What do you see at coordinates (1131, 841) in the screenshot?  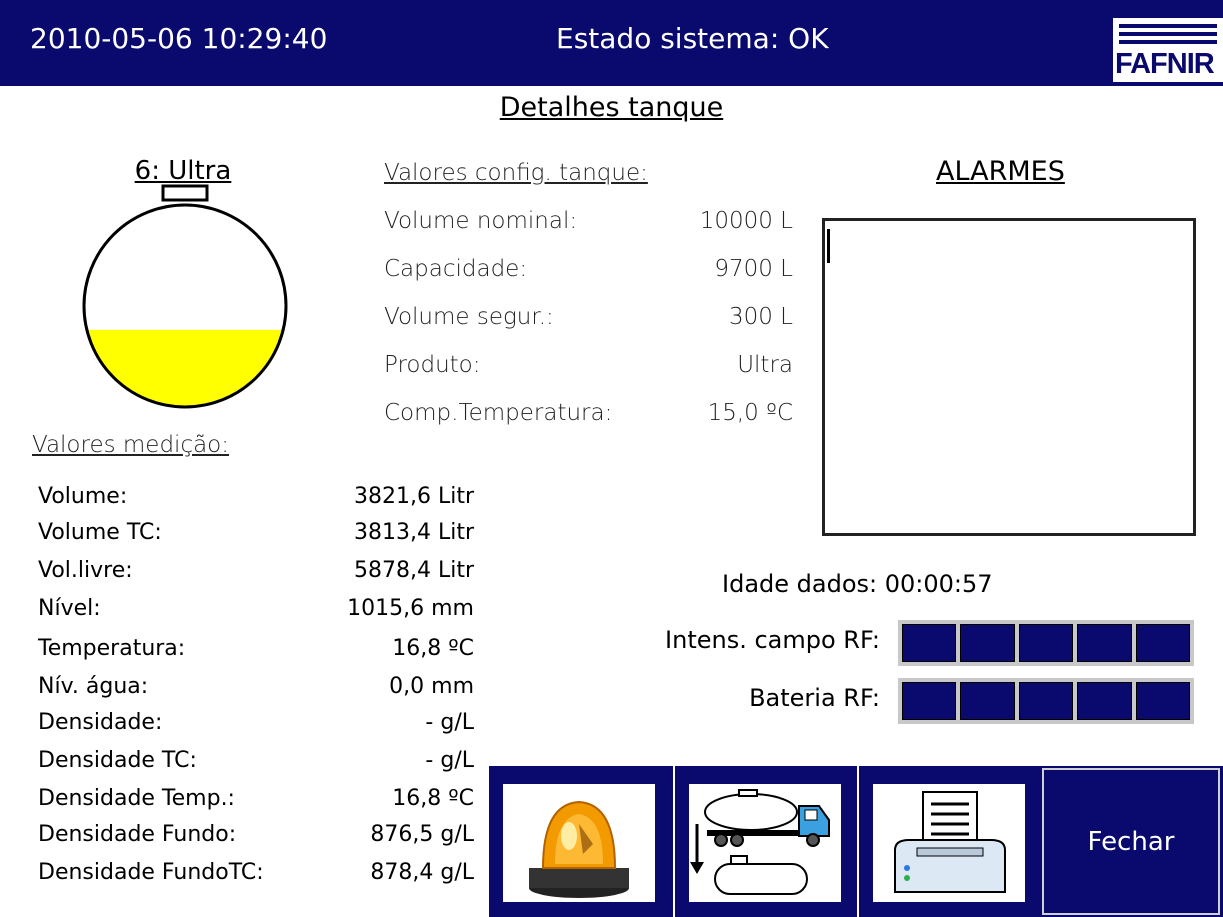 I see `close-button: Fechar` at bounding box center [1131, 841].